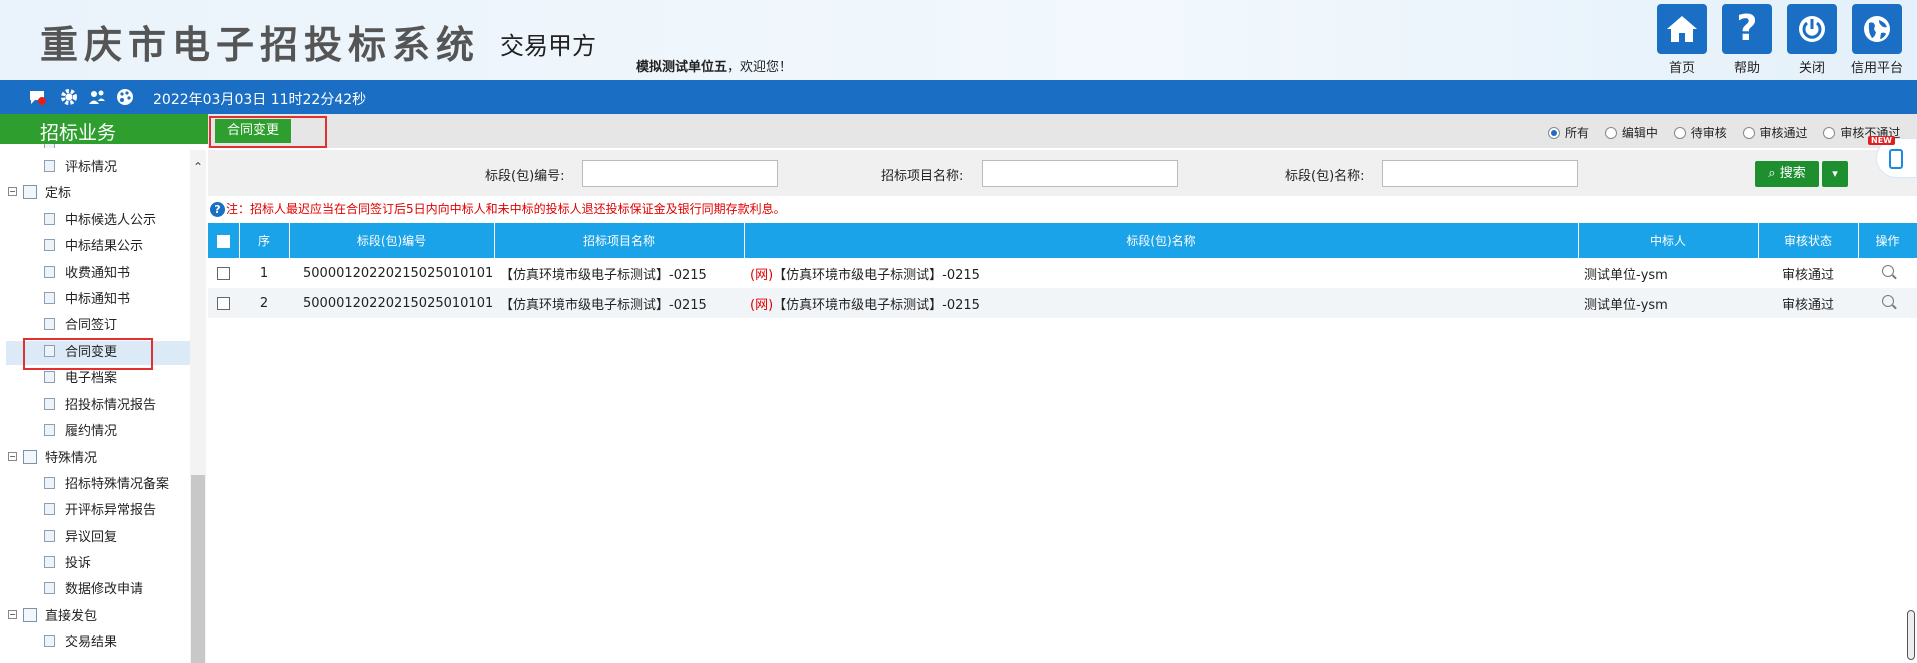 The width and height of the screenshot is (1917, 663). What do you see at coordinates (104, 129) in the screenshot?
I see `sidebar-title: 招标业务` at bounding box center [104, 129].